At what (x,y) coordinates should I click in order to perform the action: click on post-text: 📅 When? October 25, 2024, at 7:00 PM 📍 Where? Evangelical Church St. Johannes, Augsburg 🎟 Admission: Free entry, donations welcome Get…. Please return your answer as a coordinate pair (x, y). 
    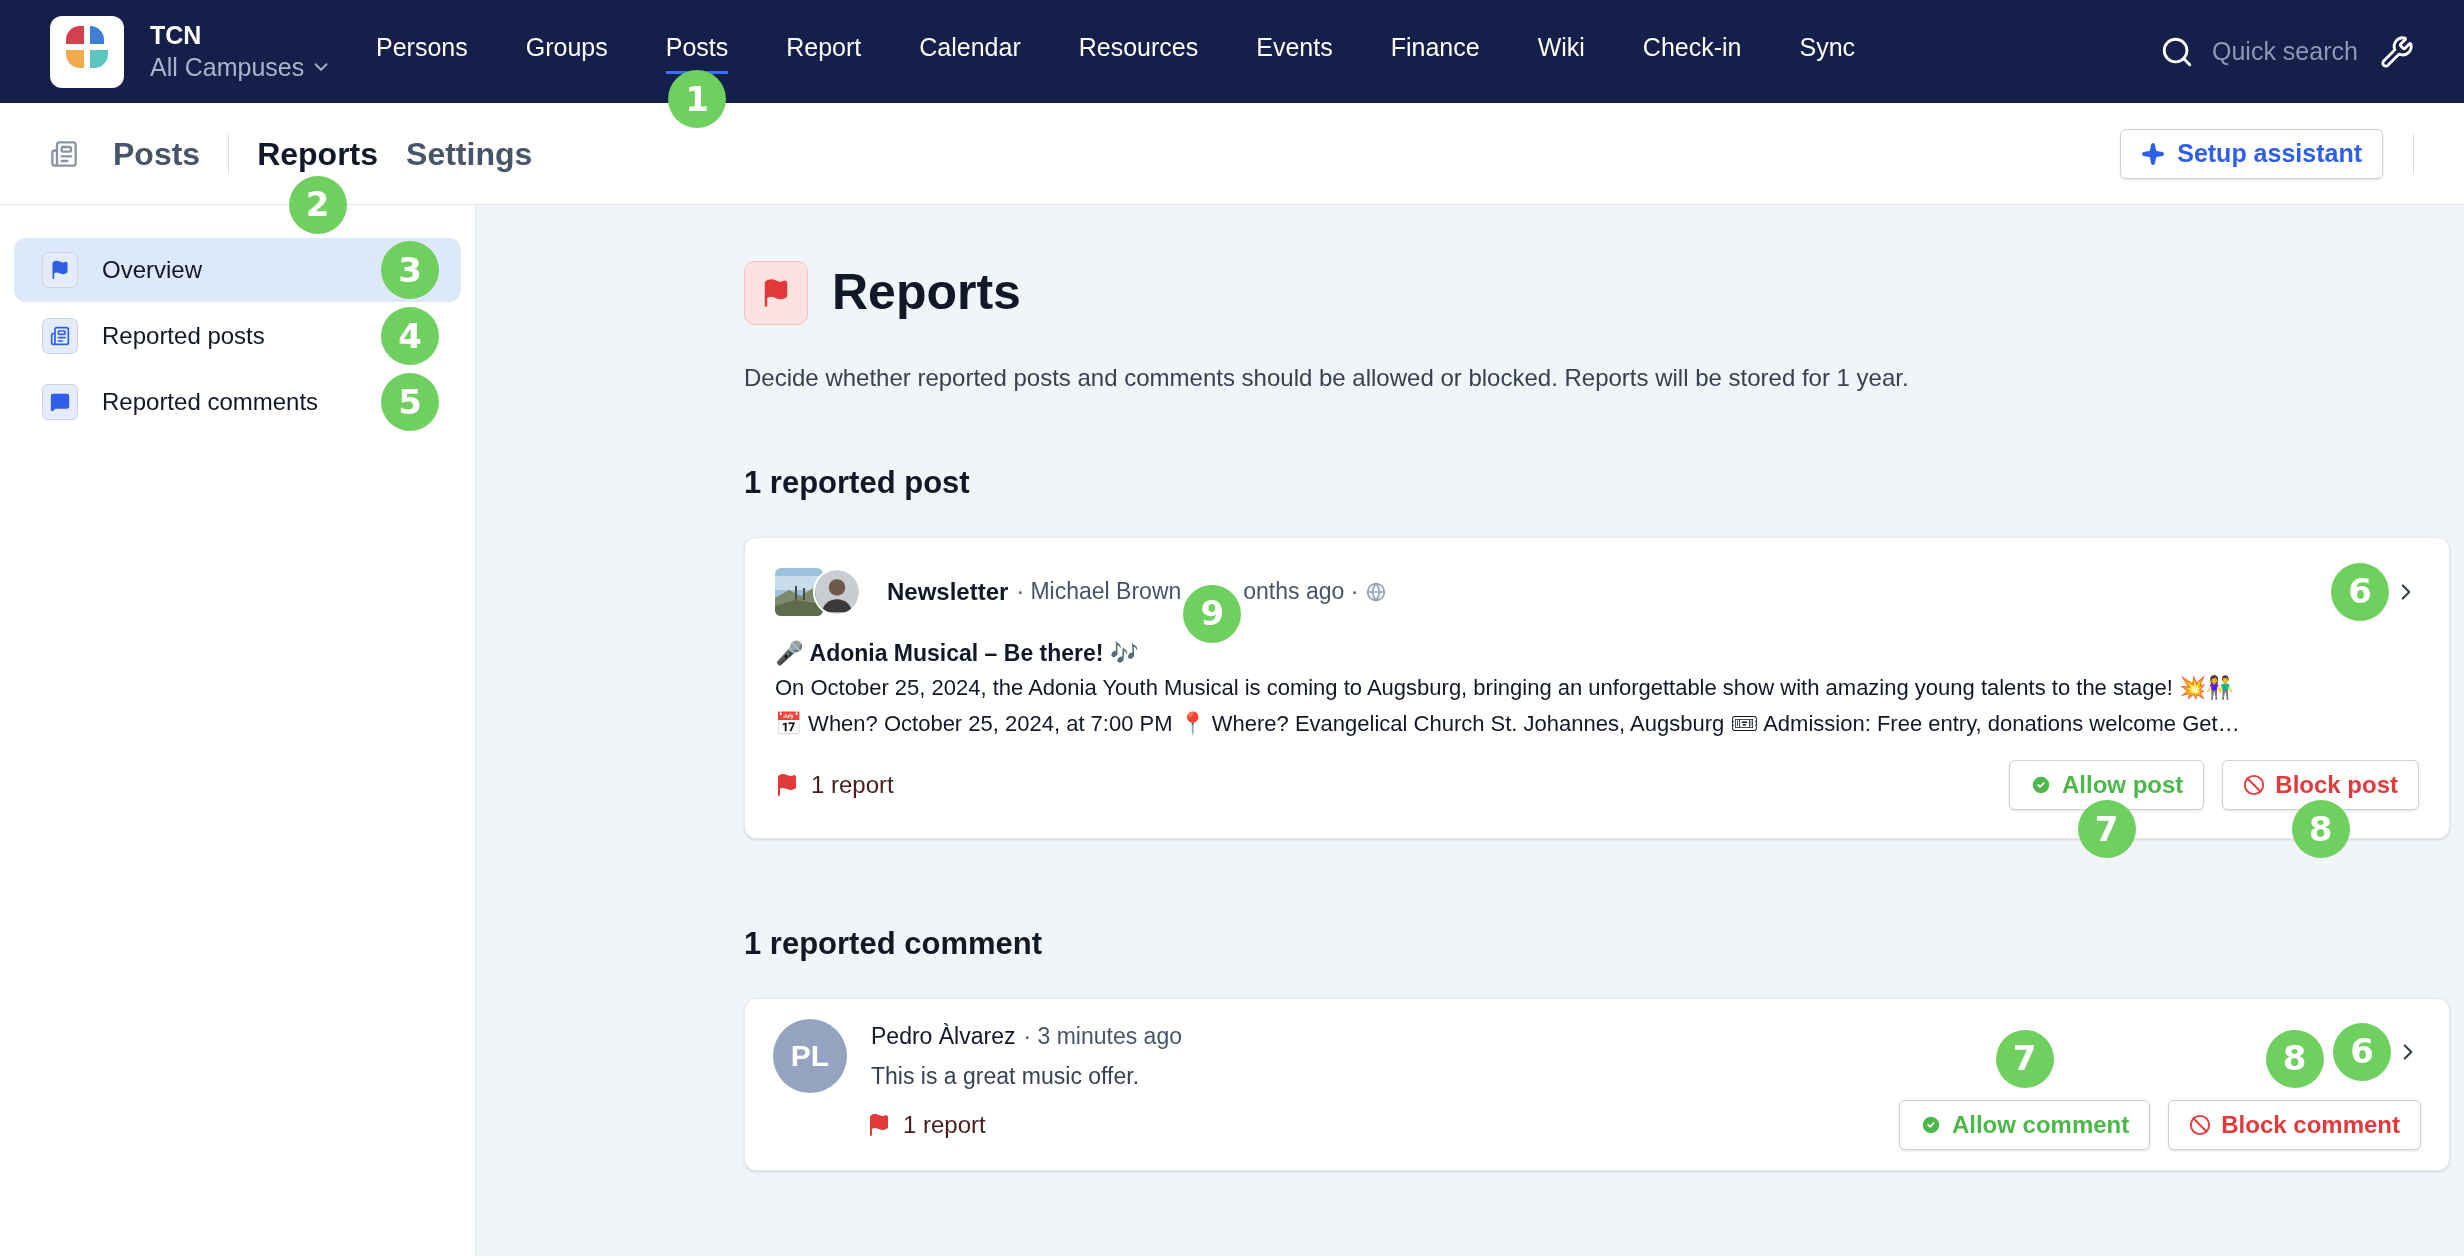
    Looking at the image, I should click on (1508, 724).